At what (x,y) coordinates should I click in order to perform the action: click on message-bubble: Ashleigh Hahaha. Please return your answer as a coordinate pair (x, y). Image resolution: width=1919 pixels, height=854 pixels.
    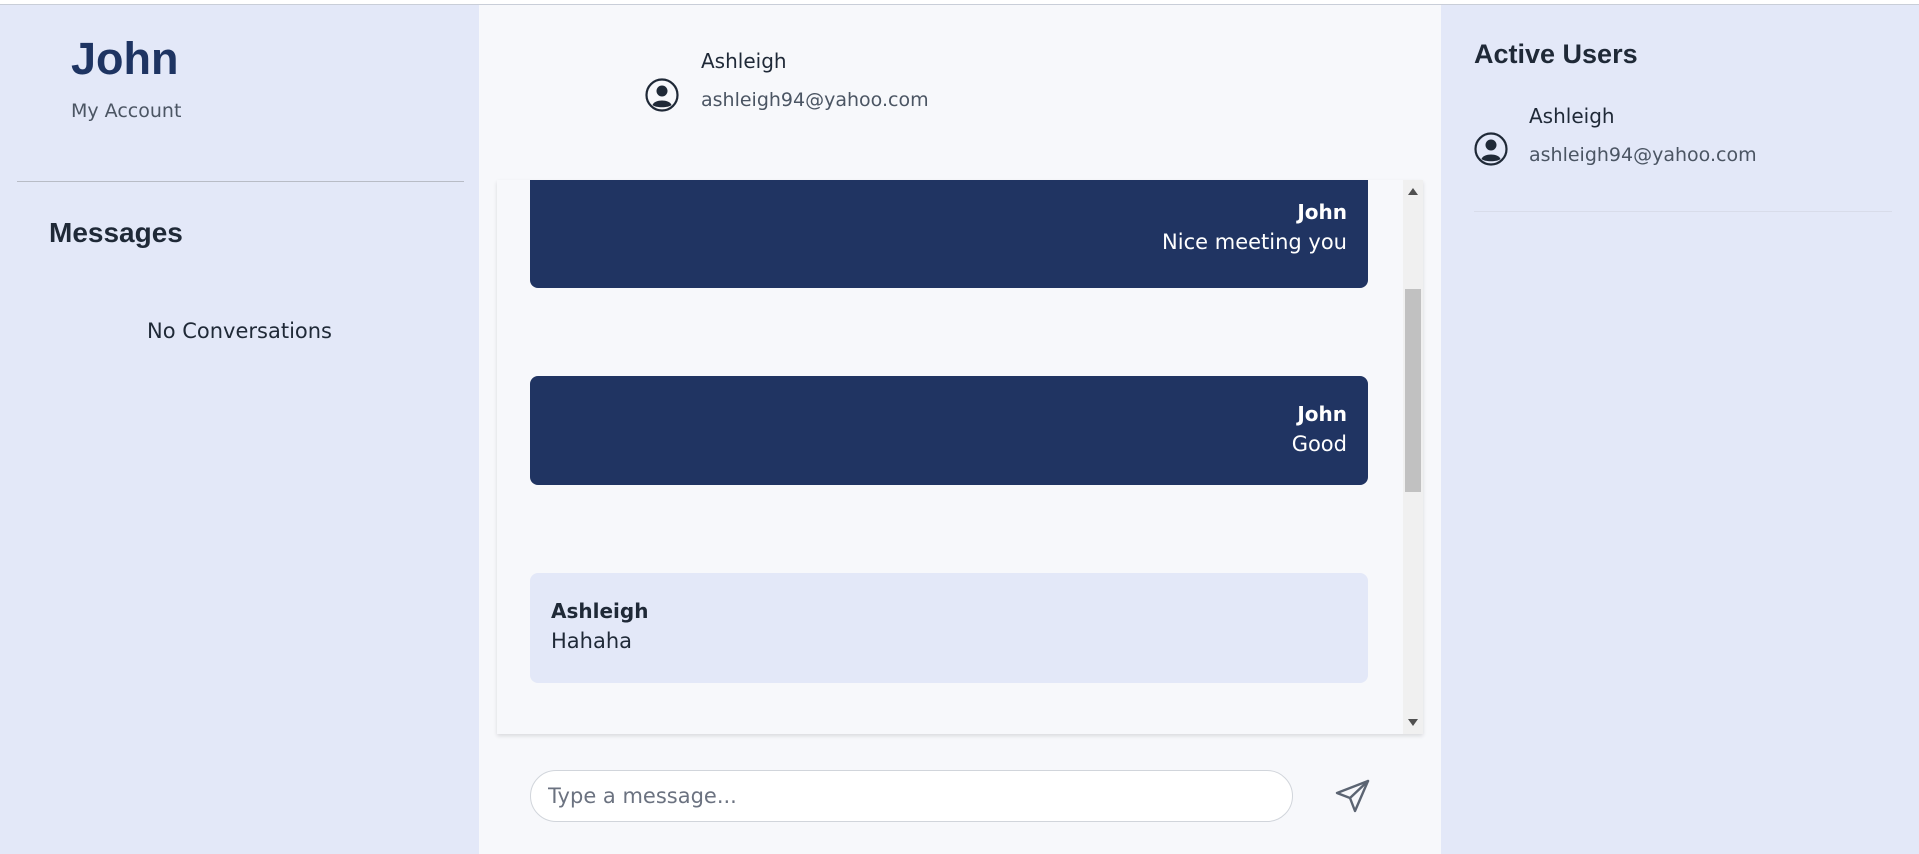
    Looking at the image, I should click on (949, 628).